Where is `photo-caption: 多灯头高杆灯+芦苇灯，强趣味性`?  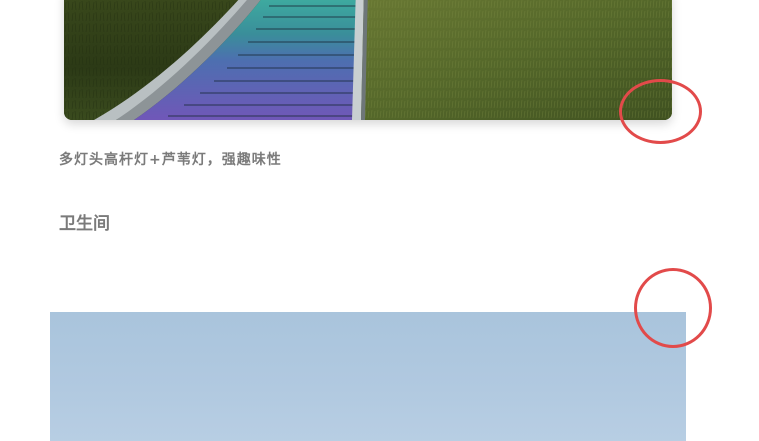
photo-caption: 多灯头高杆灯+芦苇灯，强趣味性 is located at coordinates (170, 160).